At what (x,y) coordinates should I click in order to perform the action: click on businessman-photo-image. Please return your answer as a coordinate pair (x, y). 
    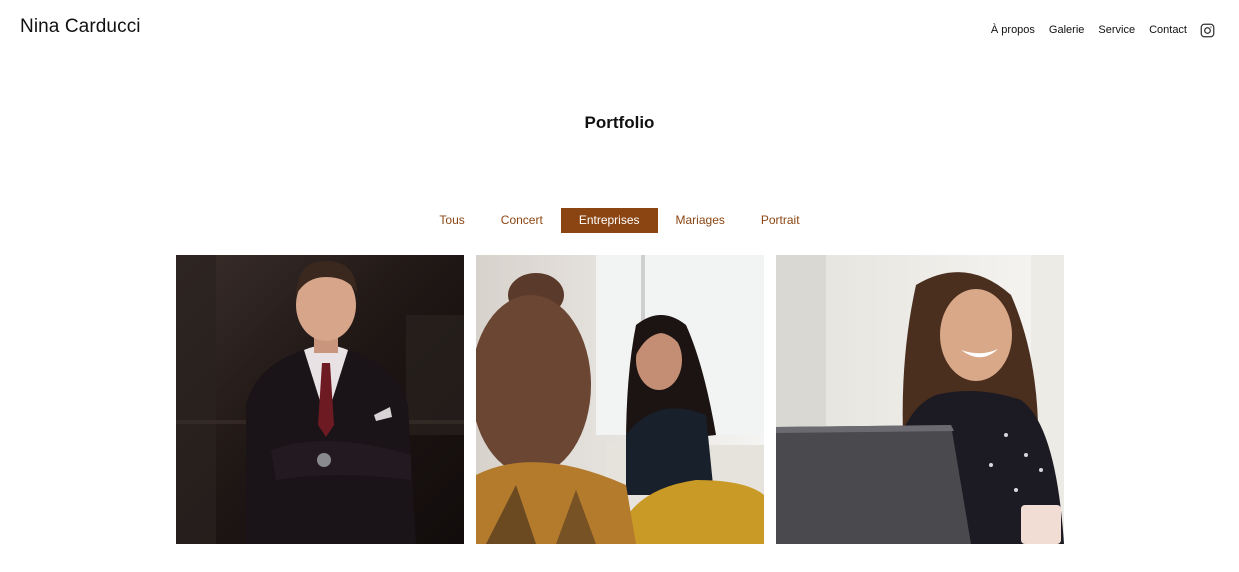
    Looking at the image, I should click on (320, 399).